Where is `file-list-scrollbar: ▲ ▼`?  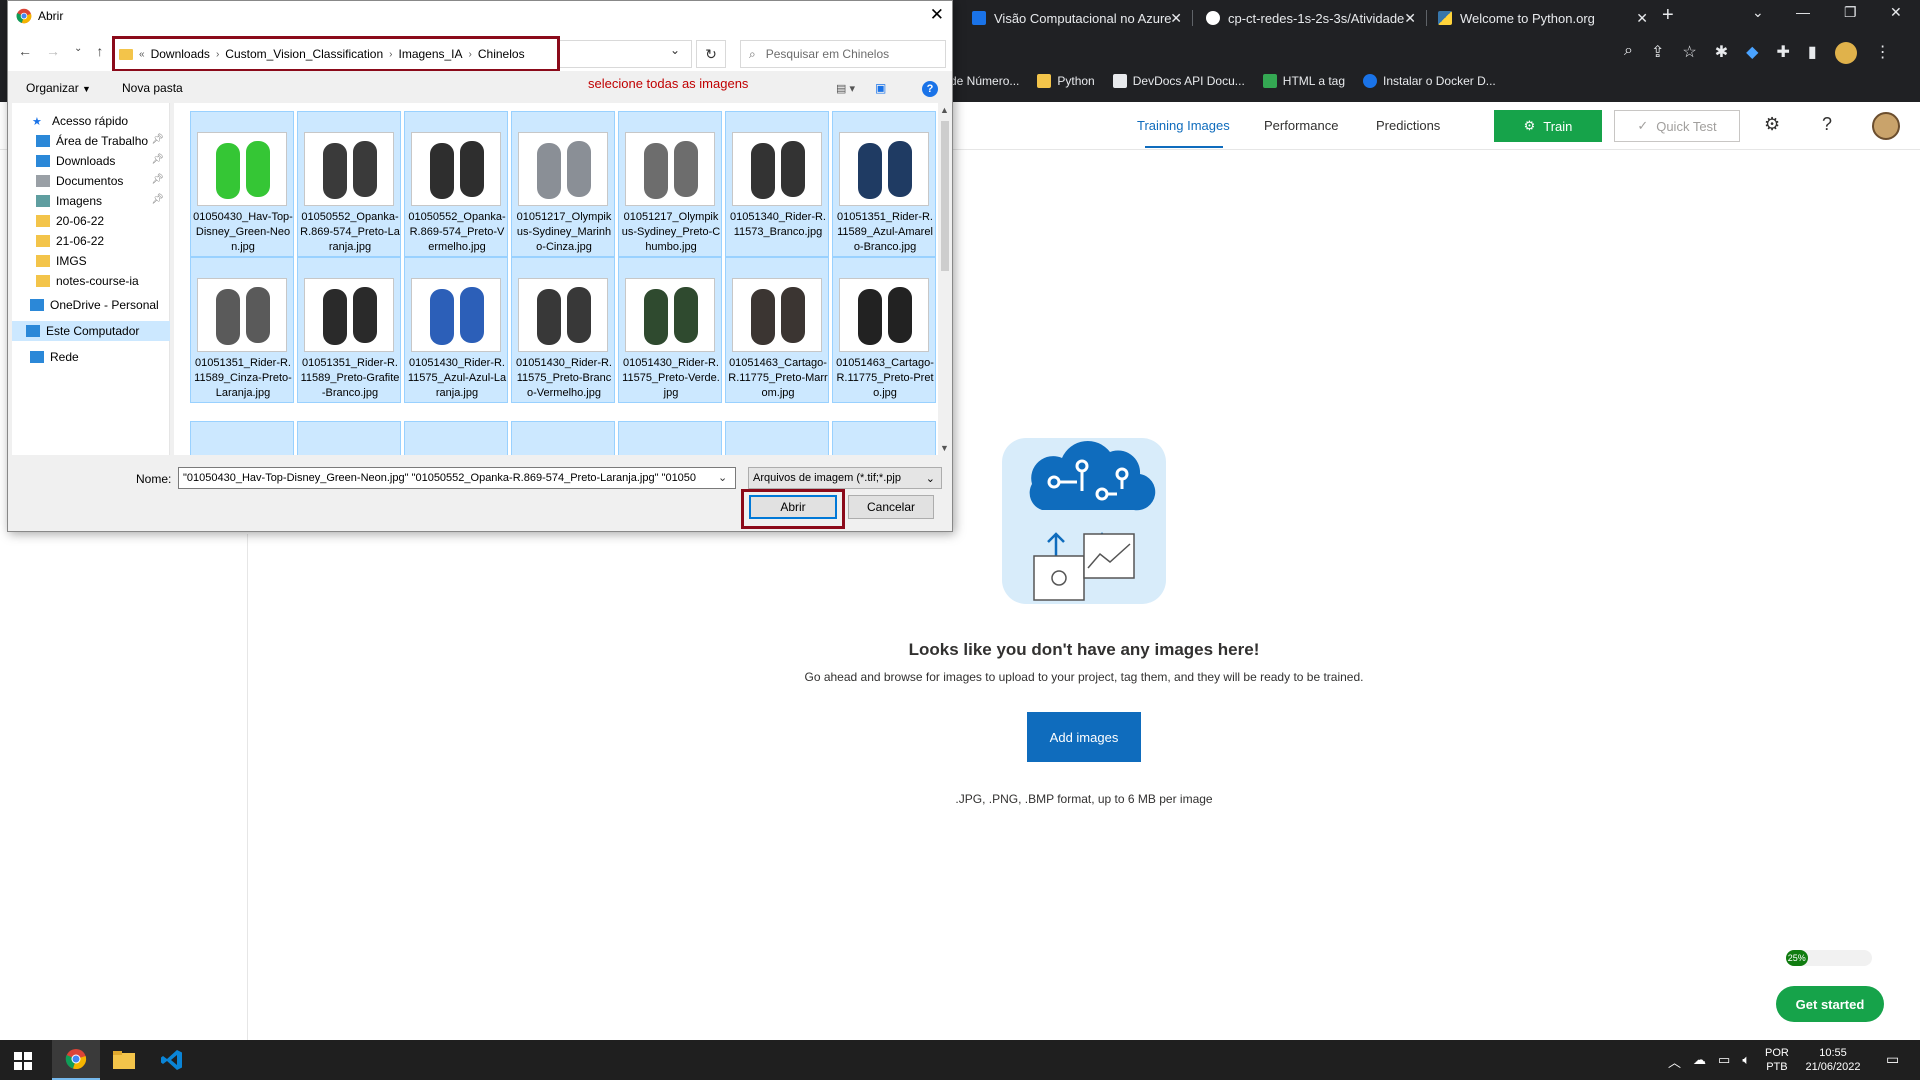
file-list-scrollbar: ▲ ▼ is located at coordinates (945, 279).